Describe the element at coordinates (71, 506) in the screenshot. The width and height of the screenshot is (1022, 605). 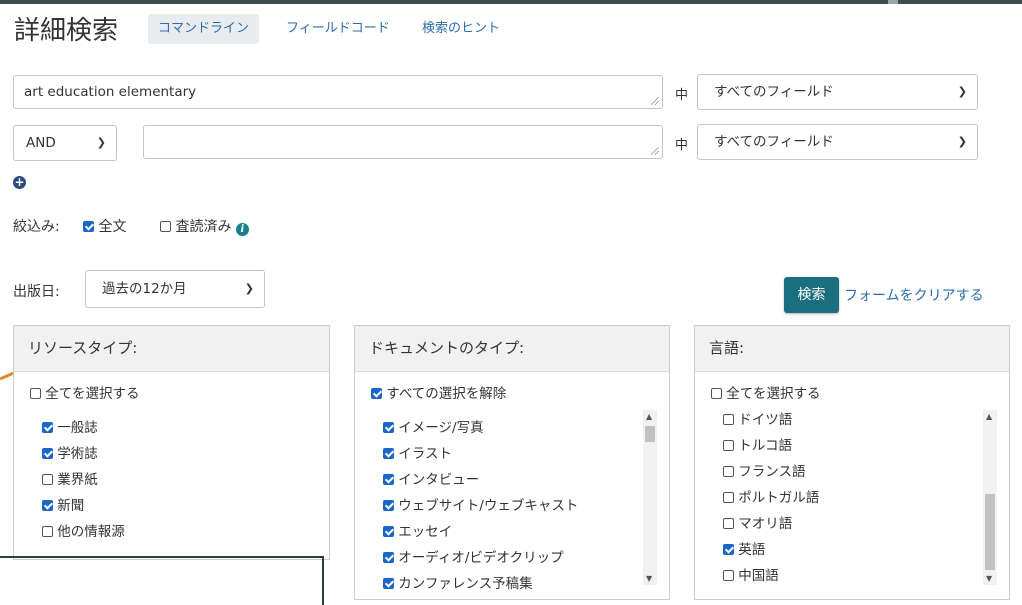
I see `item-label: 新聞` at that location.